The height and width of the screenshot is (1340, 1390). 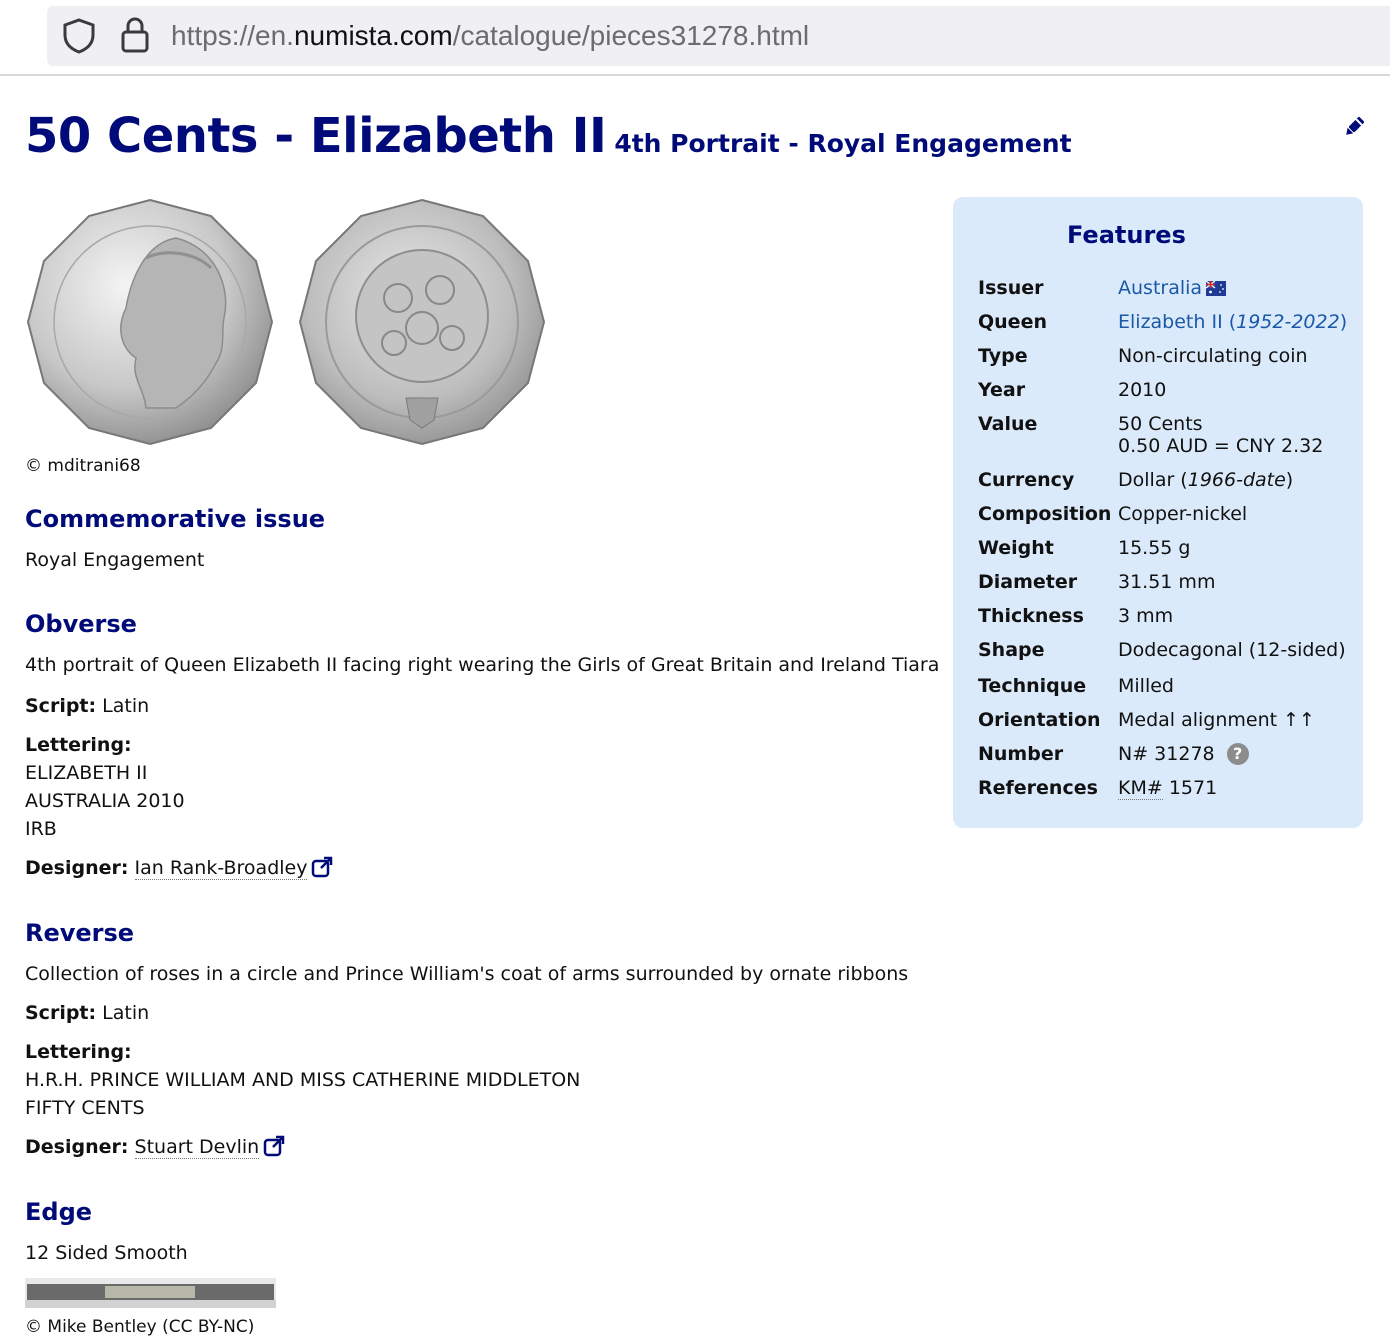 What do you see at coordinates (1236, 480) in the screenshot?
I see `currency-years: 1966-date` at bounding box center [1236, 480].